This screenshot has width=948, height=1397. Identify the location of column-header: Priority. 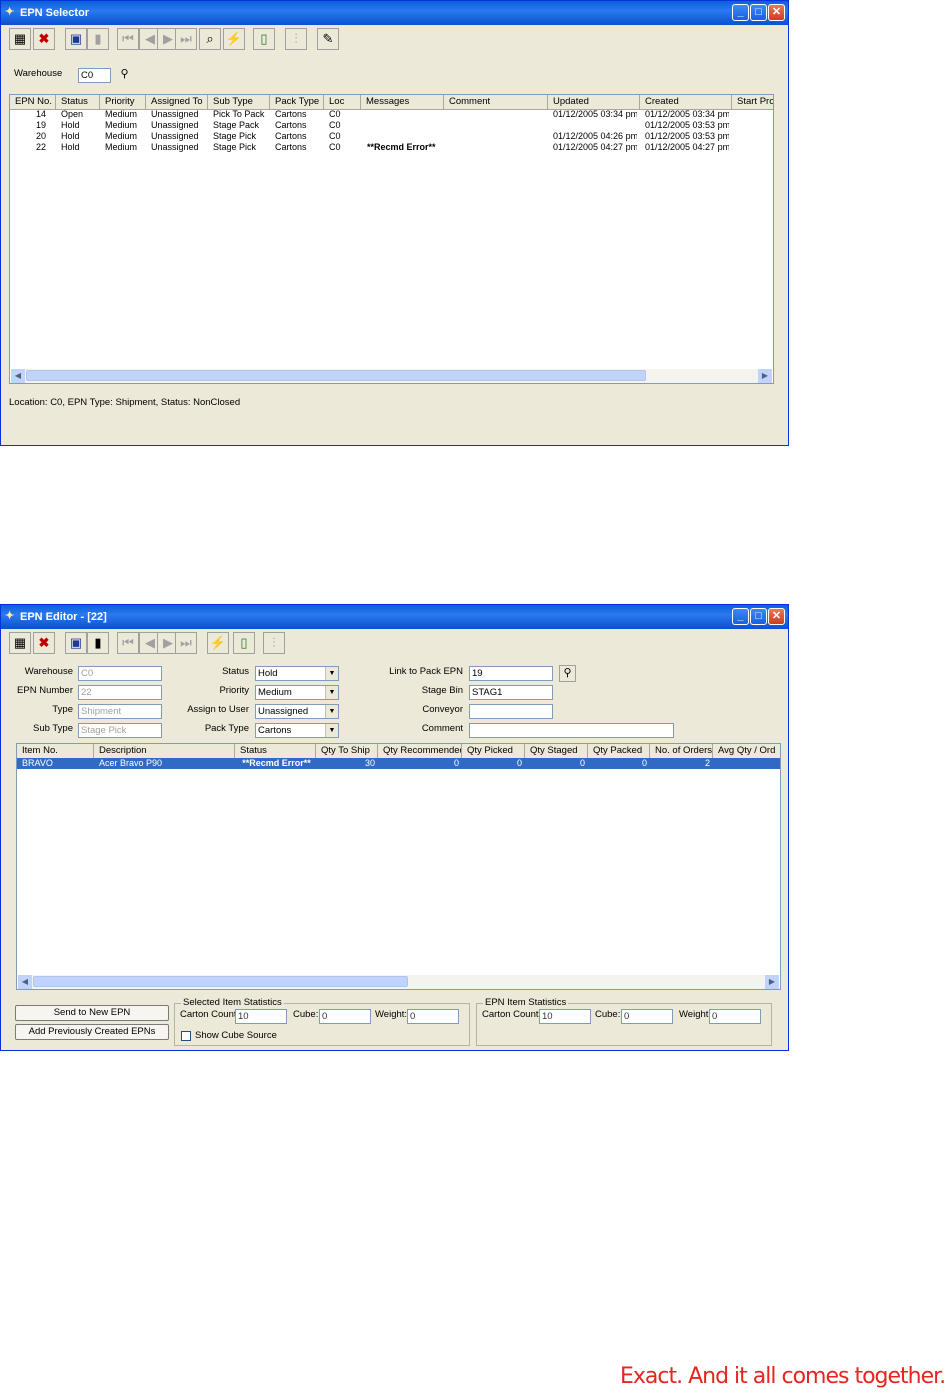
(123, 102).